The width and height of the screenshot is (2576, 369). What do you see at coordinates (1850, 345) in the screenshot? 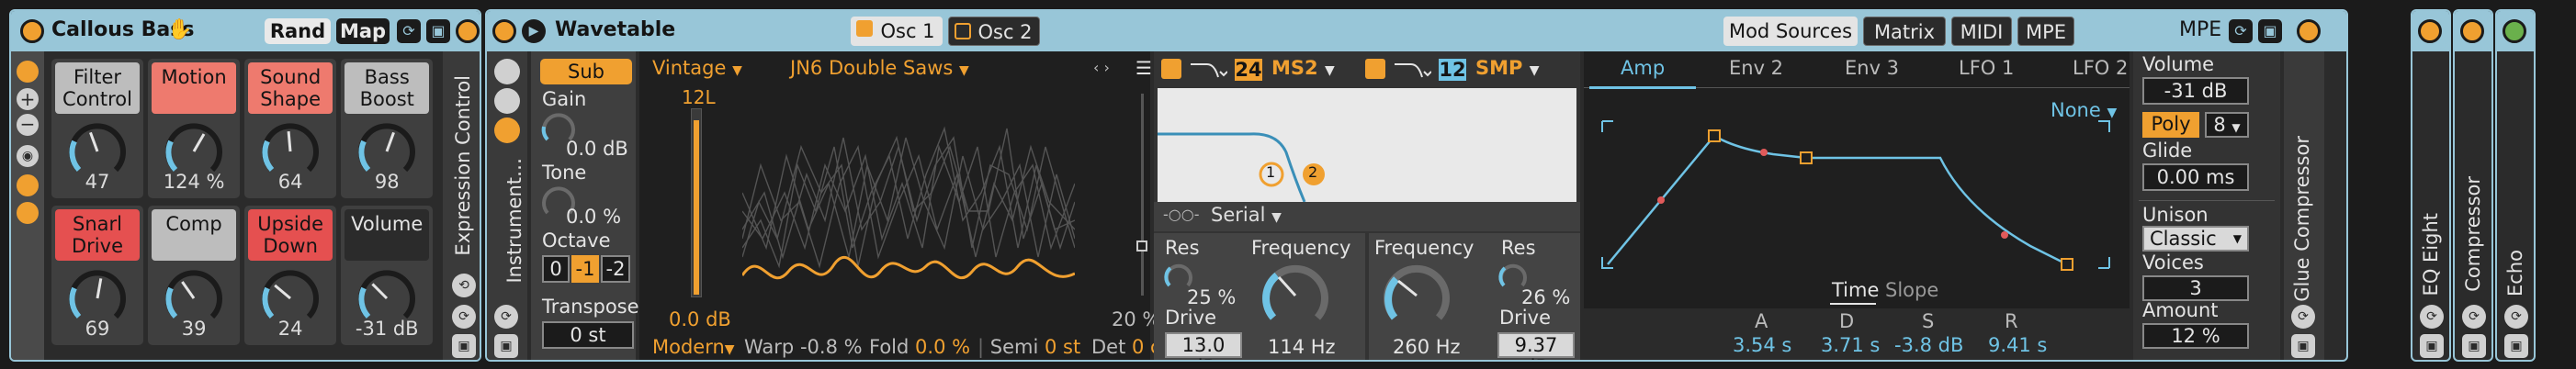
I see `decay-value: 3.71 s` at bounding box center [1850, 345].